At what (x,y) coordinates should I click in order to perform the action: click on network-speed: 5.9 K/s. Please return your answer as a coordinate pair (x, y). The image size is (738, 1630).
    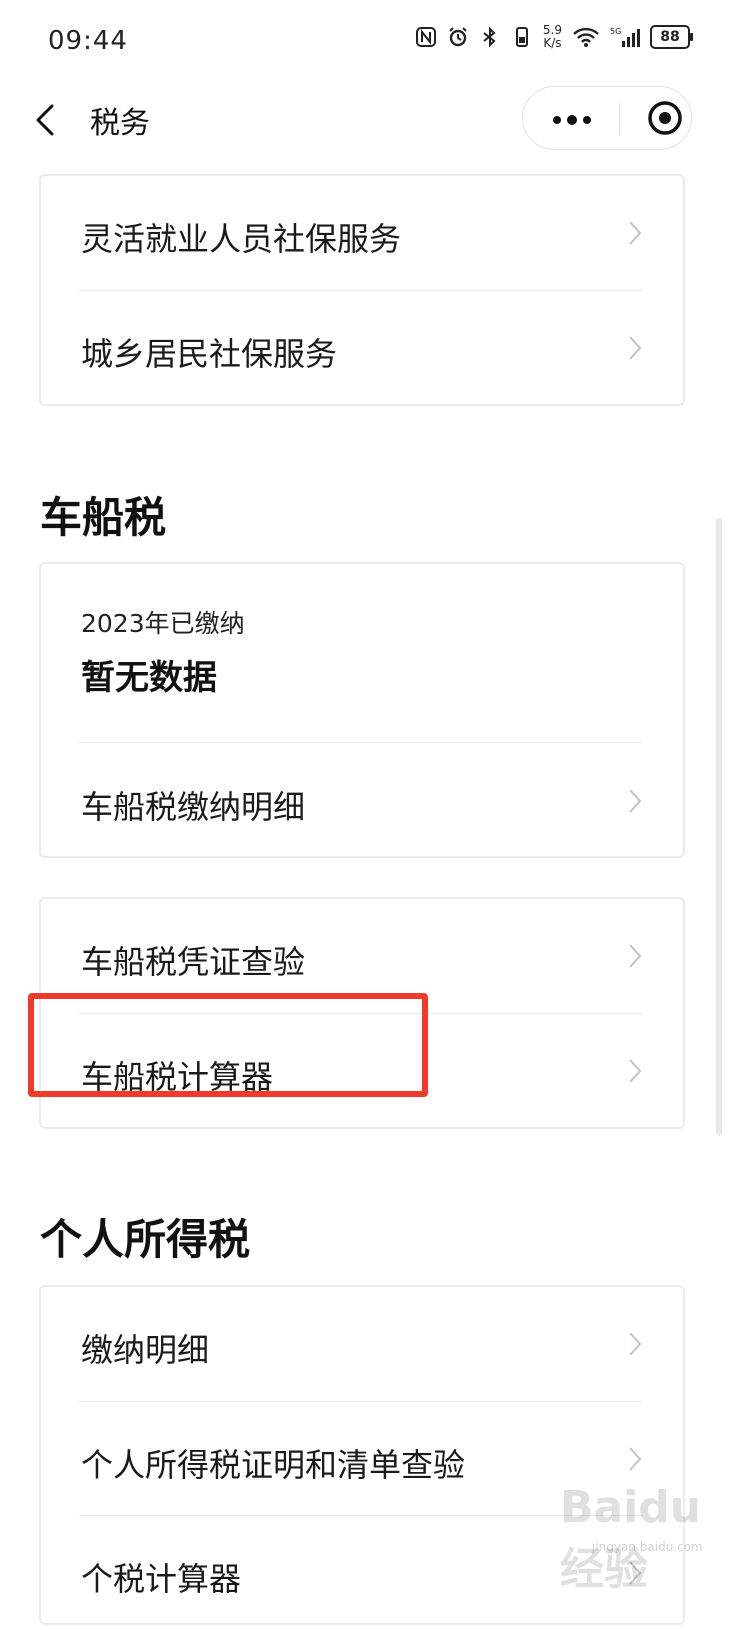
    Looking at the image, I should click on (552, 37).